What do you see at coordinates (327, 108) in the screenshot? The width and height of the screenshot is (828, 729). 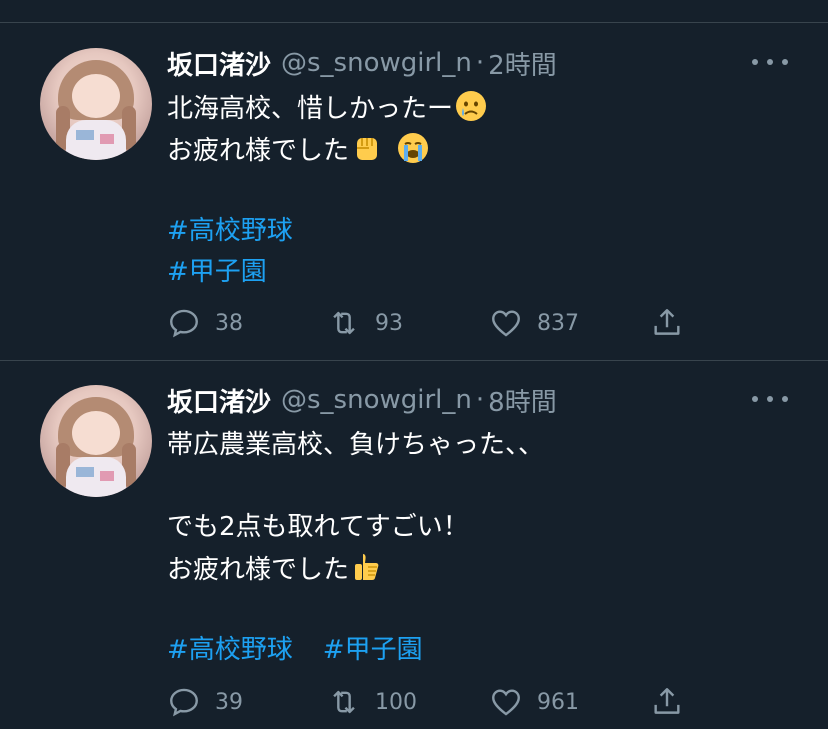 I see `tweet-text-line: 北海高校、惜しかったー` at bounding box center [327, 108].